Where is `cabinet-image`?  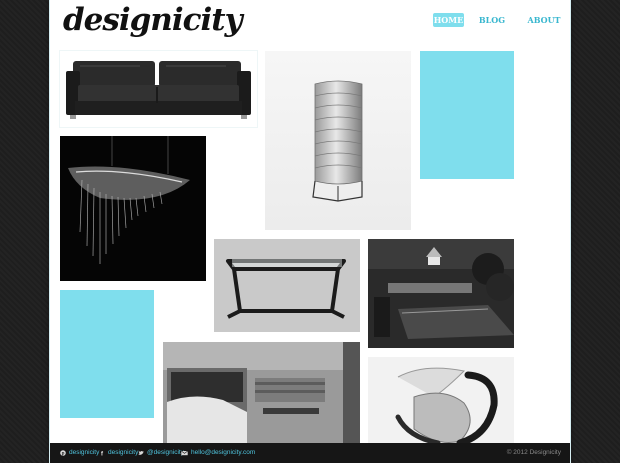 cabinet-image is located at coordinates (337, 141).